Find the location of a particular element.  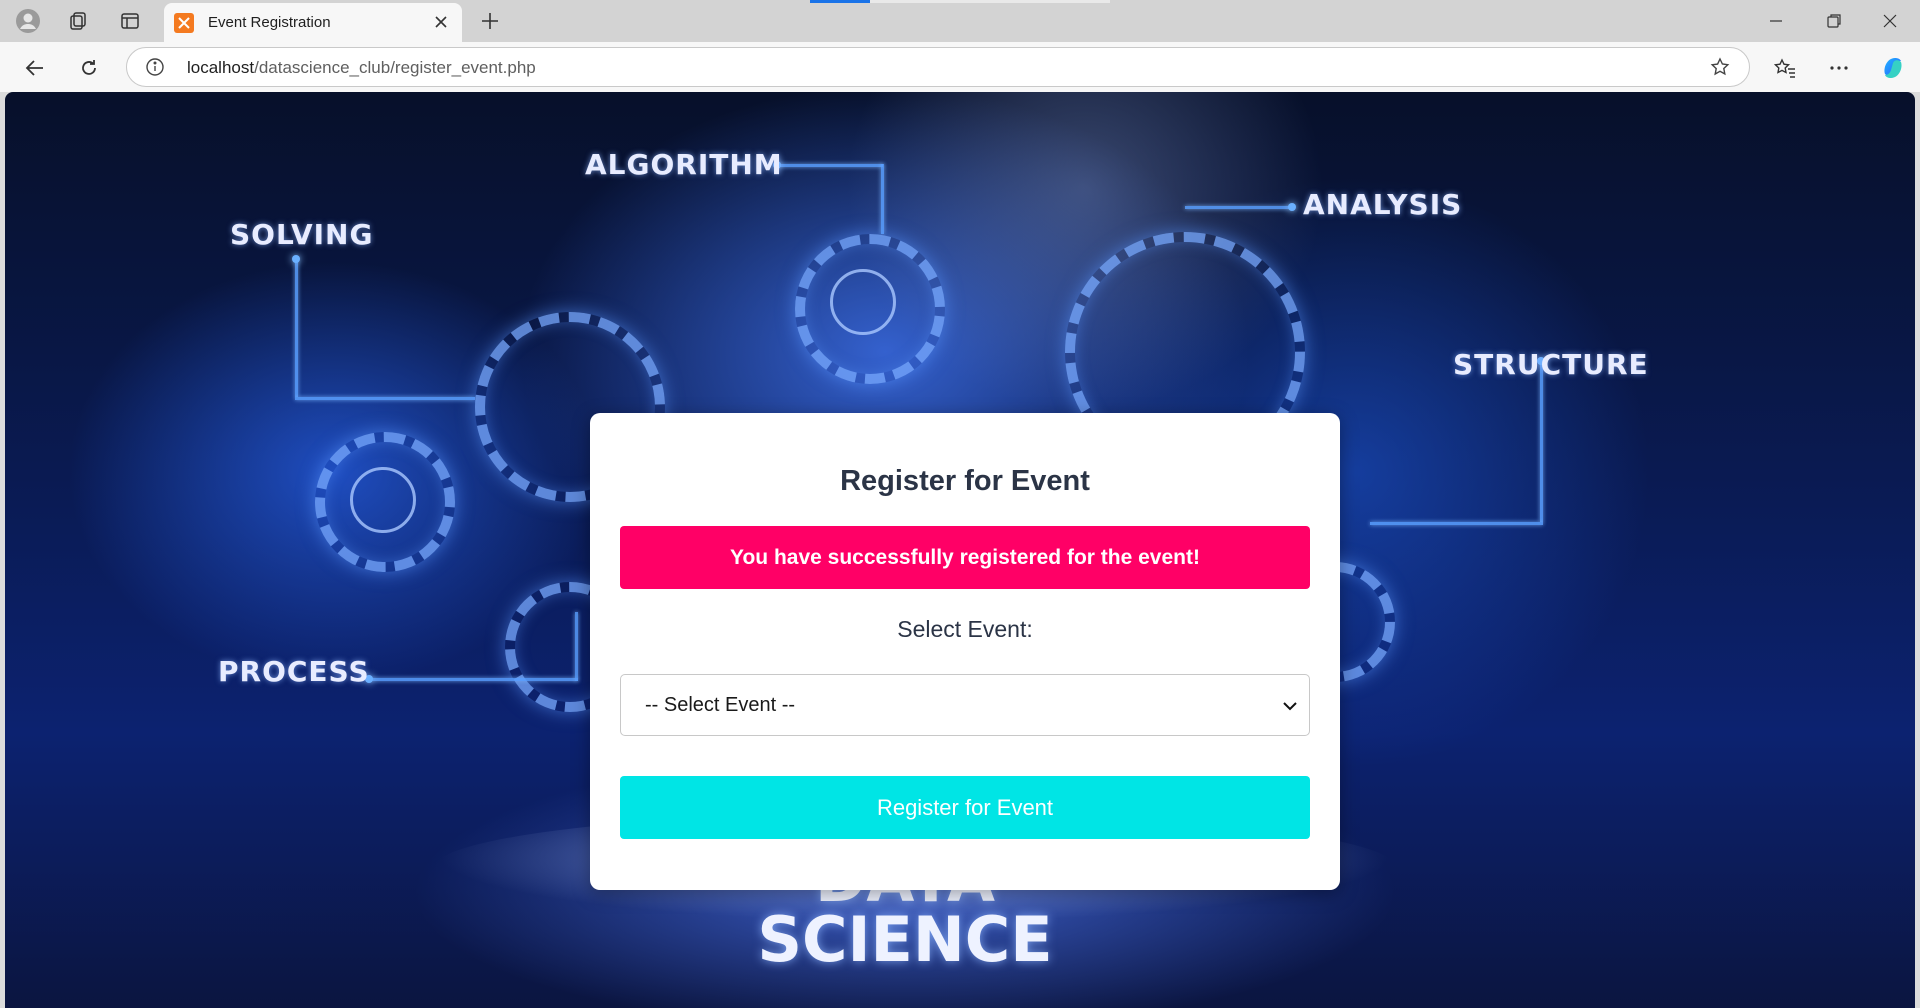

bg-word-solving: SOLVING is located at coordinates (302, 234).